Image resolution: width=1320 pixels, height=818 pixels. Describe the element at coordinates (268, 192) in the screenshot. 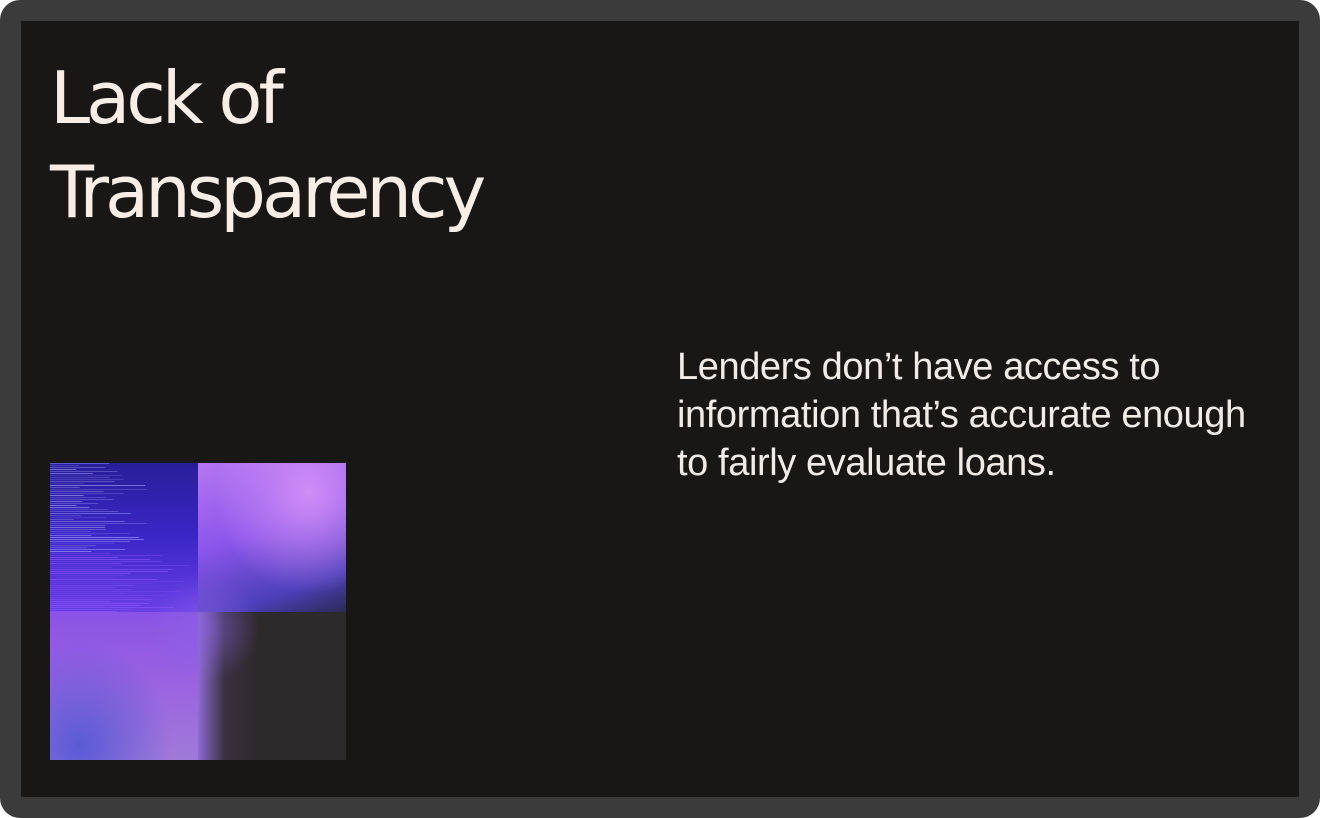

I see `slide-title-line-2: Transparency` at that location.